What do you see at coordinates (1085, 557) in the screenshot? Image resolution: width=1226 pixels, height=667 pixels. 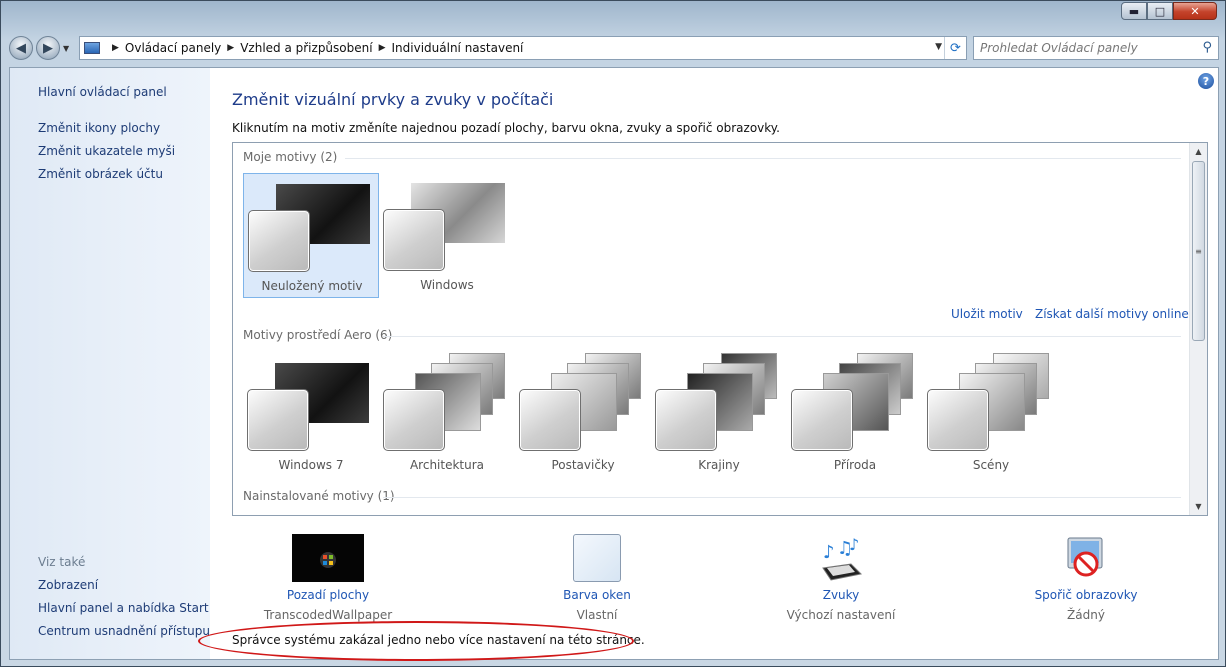 I see `screen-saver-icon` at bounding box center [1085, 557].